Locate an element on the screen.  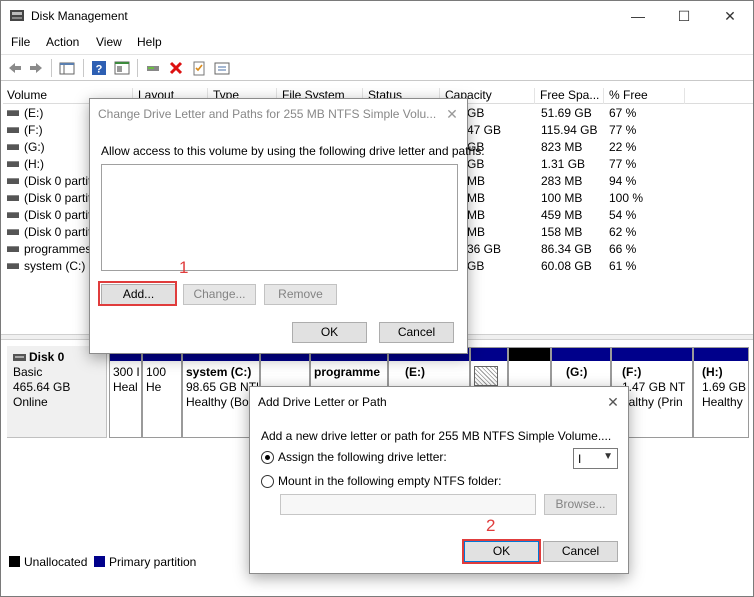
disk-type: Basic is located at coordinates (28, 372).